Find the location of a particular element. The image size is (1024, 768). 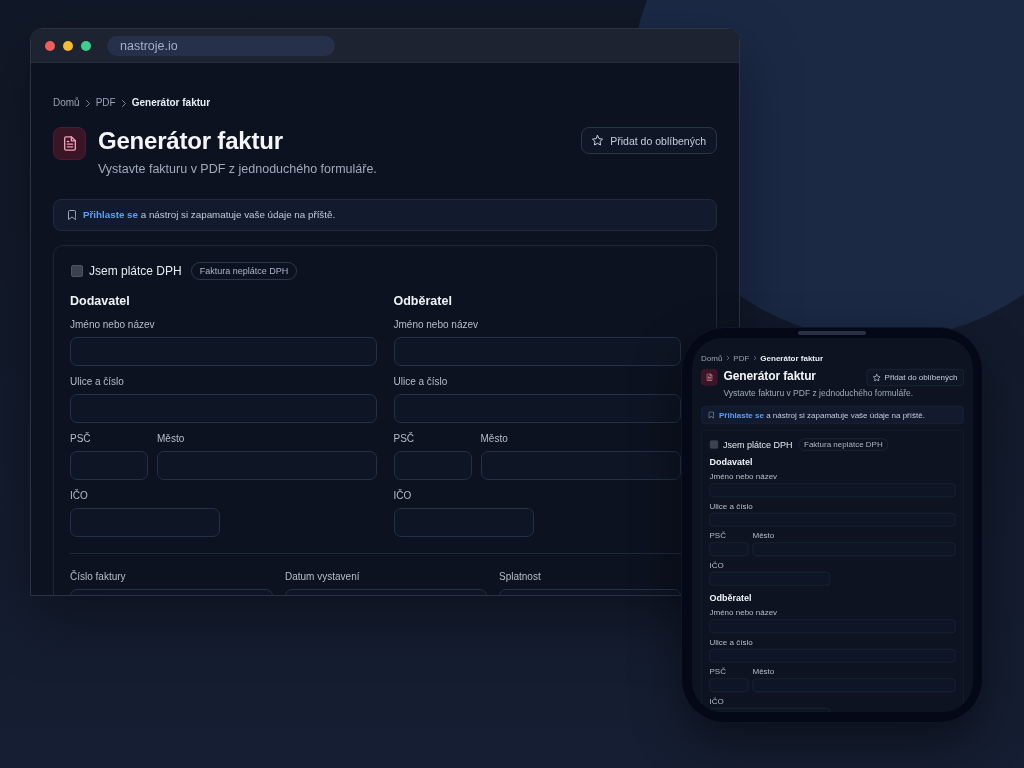

window-close-button is located at coordinates (50, 45).